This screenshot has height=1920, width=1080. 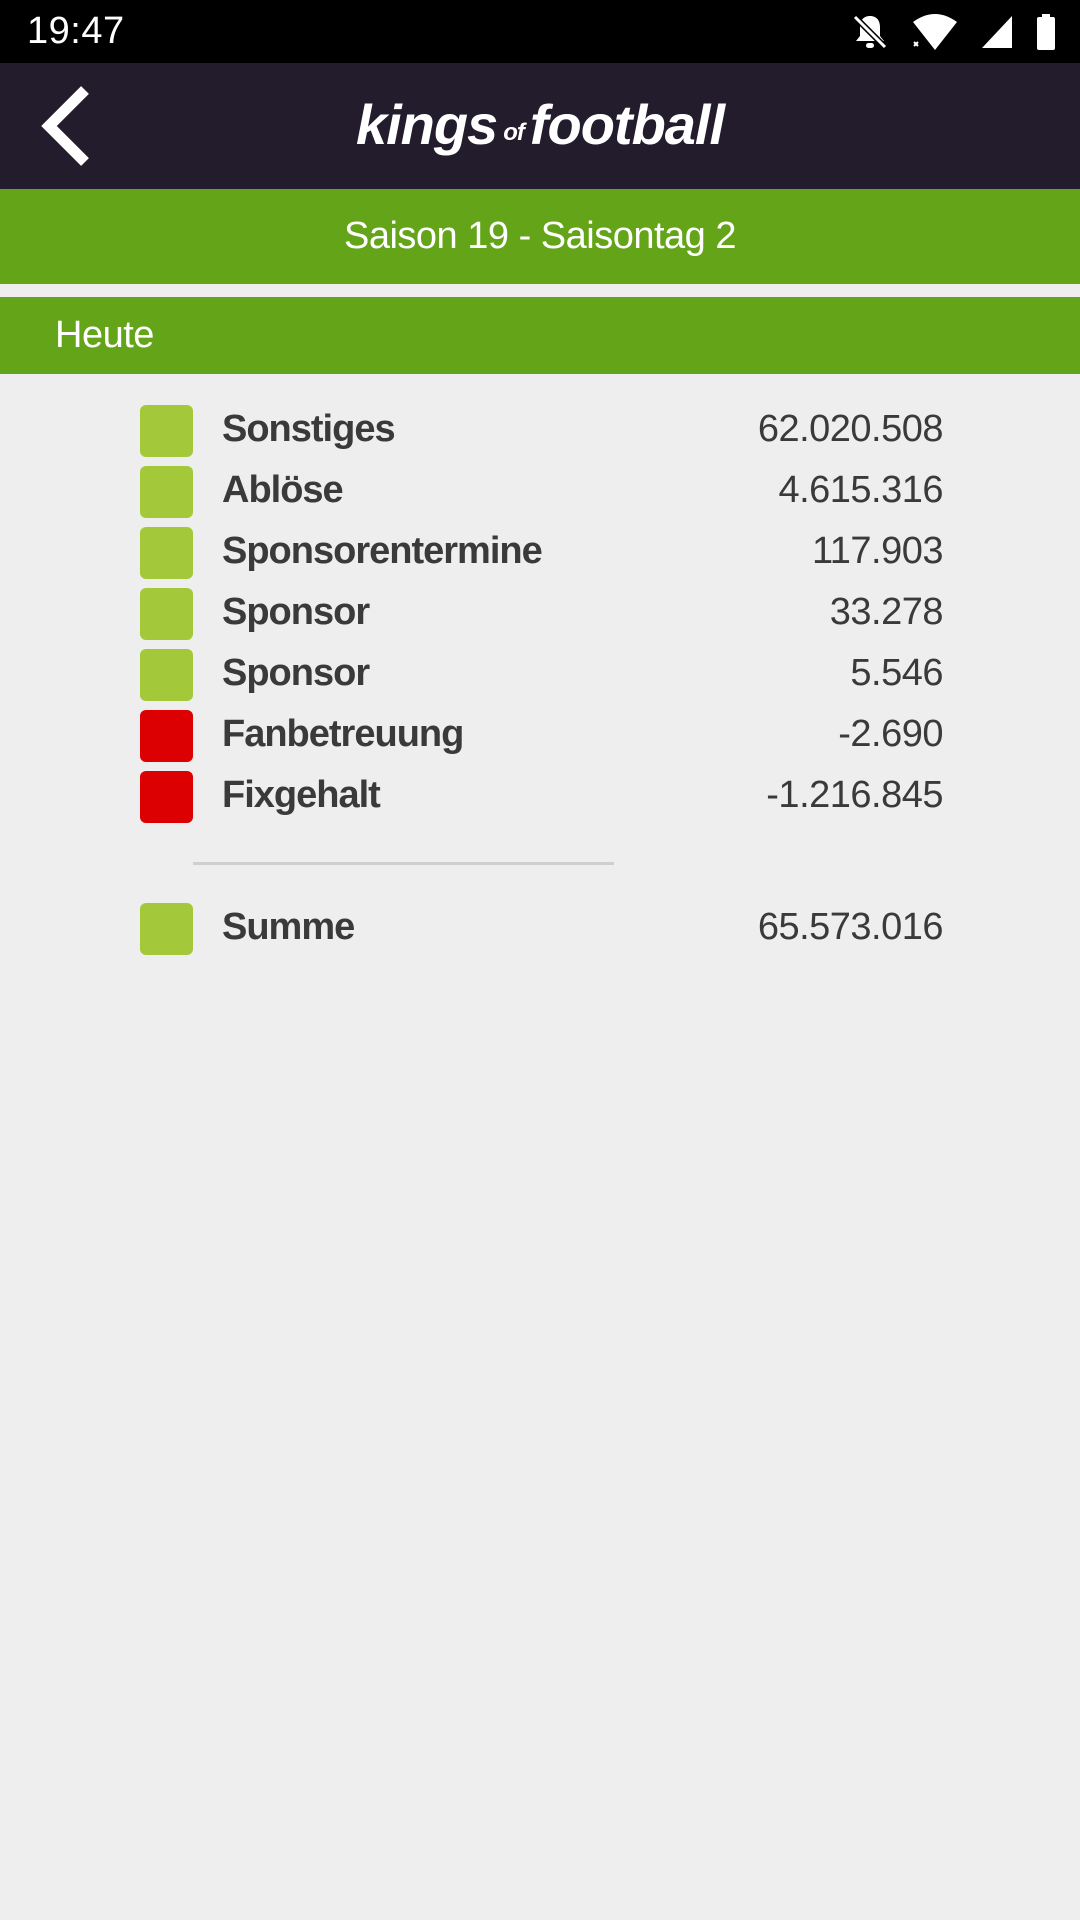 I want to click on list-item: Sponsorentermine 117.903, so click(x=540, y=552).